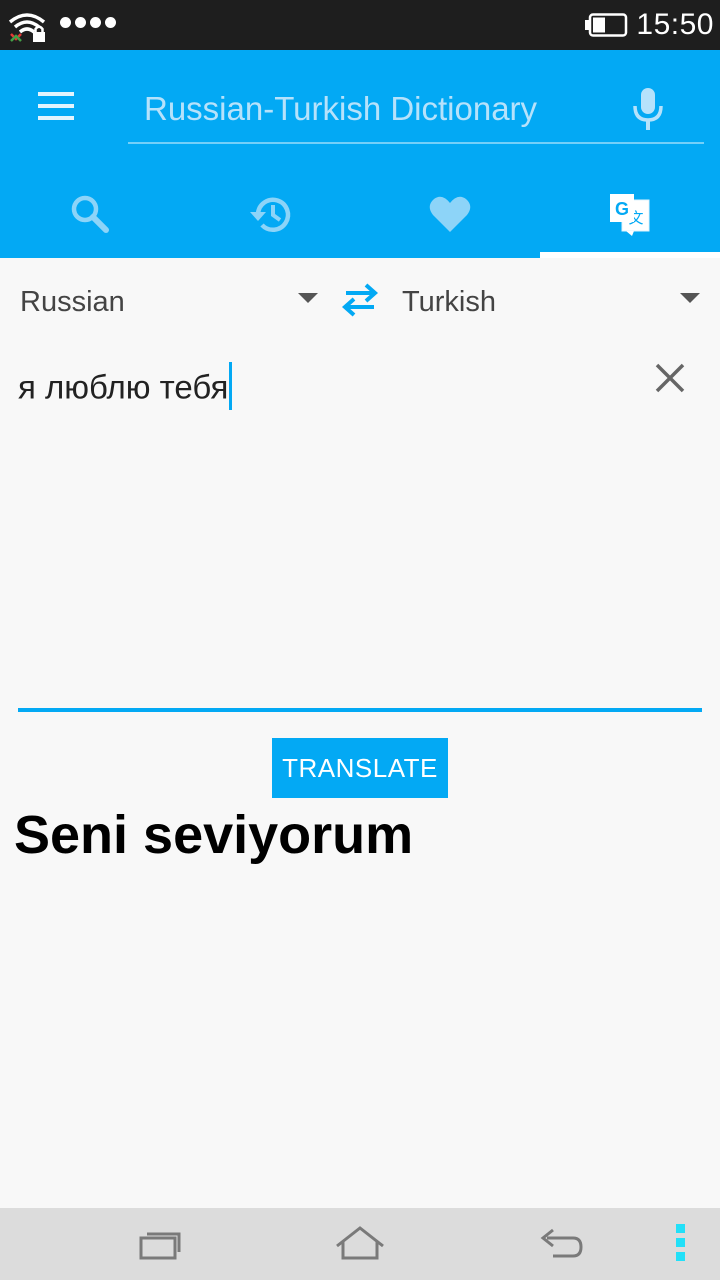 This screenshot has height=1280, width=720. I want to click on svg-text: G, so click(622, 209).